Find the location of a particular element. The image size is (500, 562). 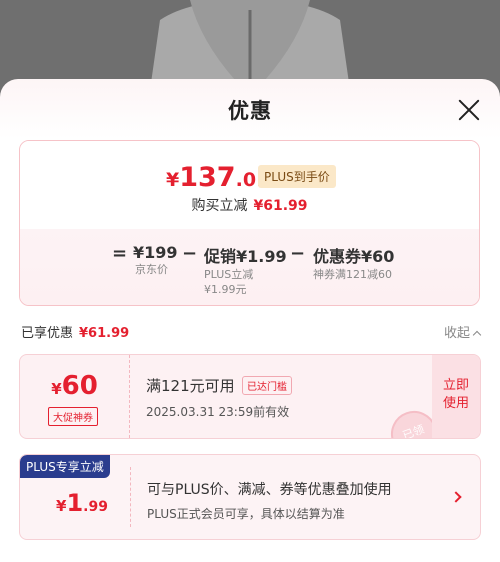

use-now-button: 立即 使用 is located at coordinates (456, 396).